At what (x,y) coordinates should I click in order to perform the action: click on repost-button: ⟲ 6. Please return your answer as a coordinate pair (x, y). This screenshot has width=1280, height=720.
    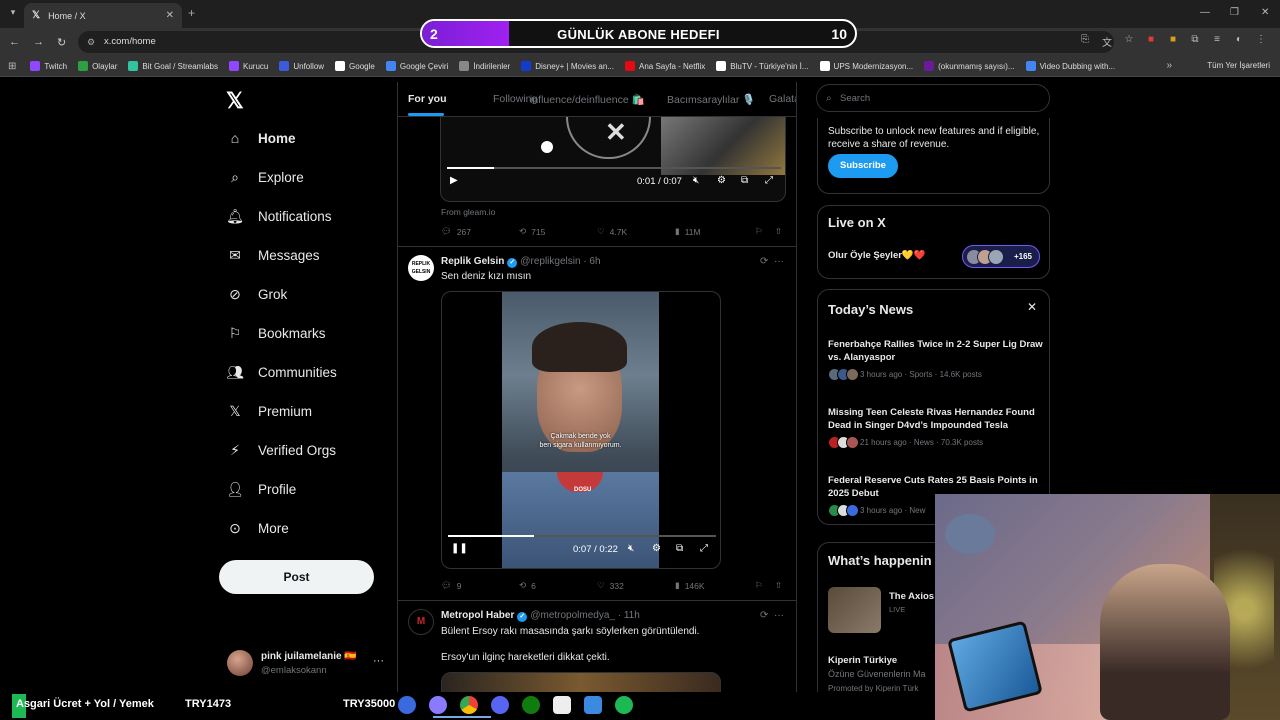
    Looking at the image, I should click on (527, 585).